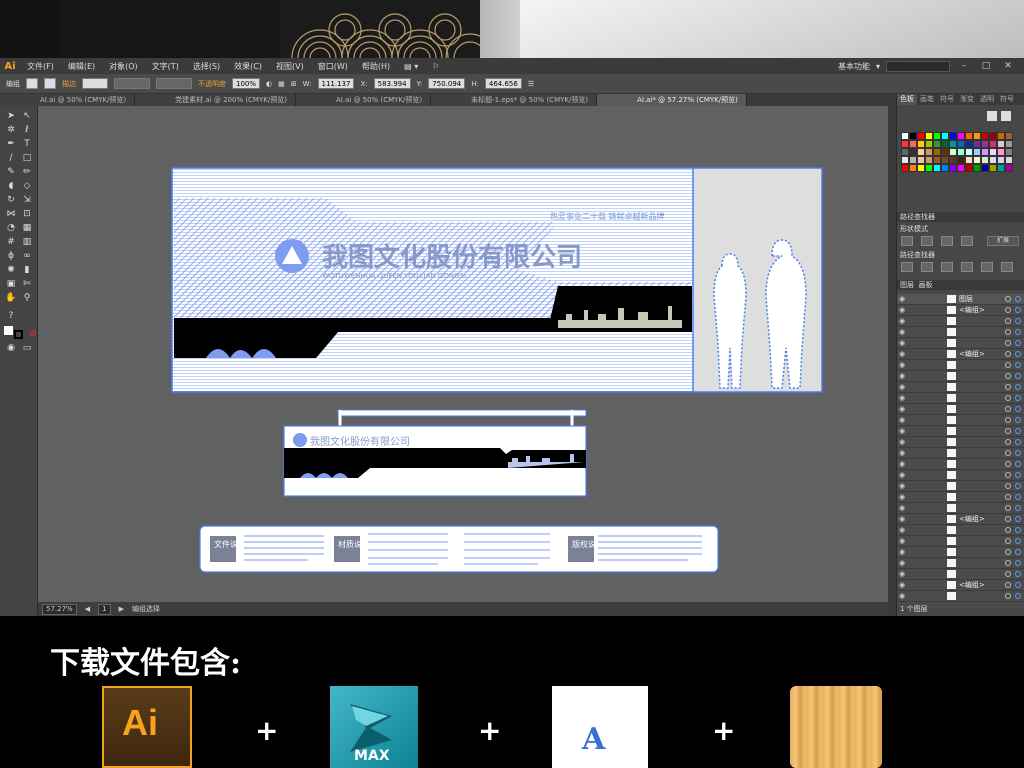 This screenshot has height=768, width=1024. I want to click on tab-brushes: 画笔, so click(927, 99).